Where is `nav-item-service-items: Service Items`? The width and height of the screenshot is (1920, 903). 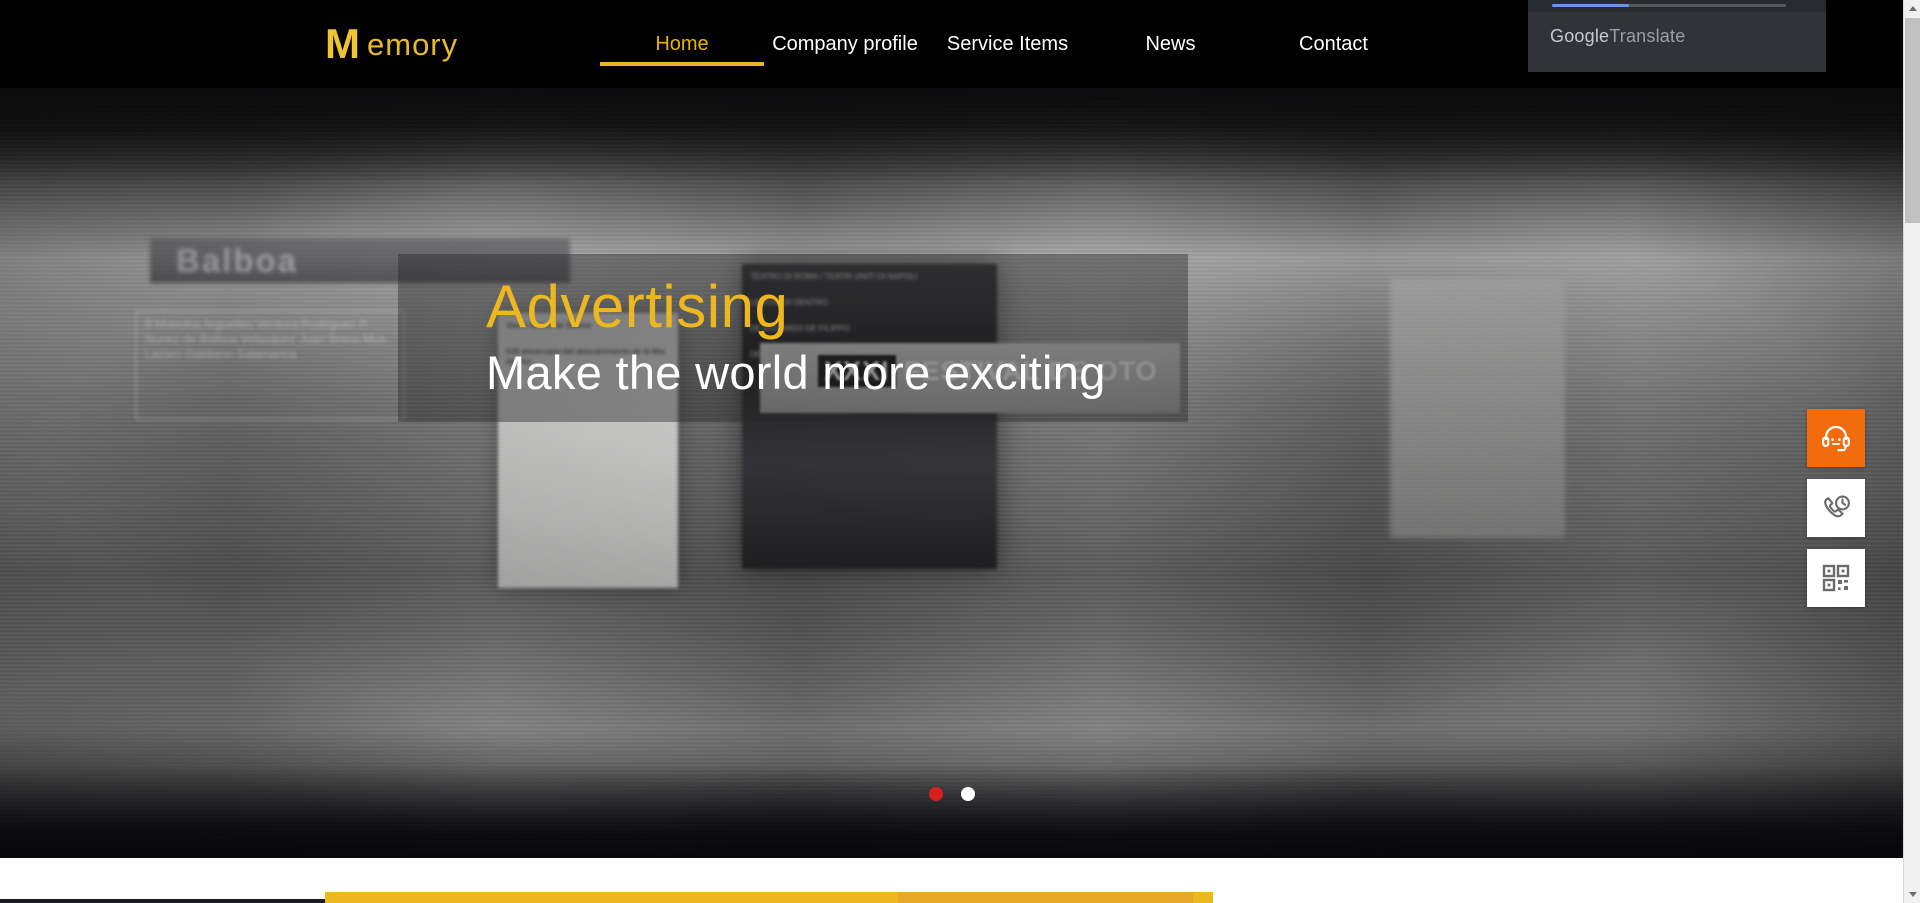 nav-item-service-items: Service Items is located at coordinates (1007, 44).